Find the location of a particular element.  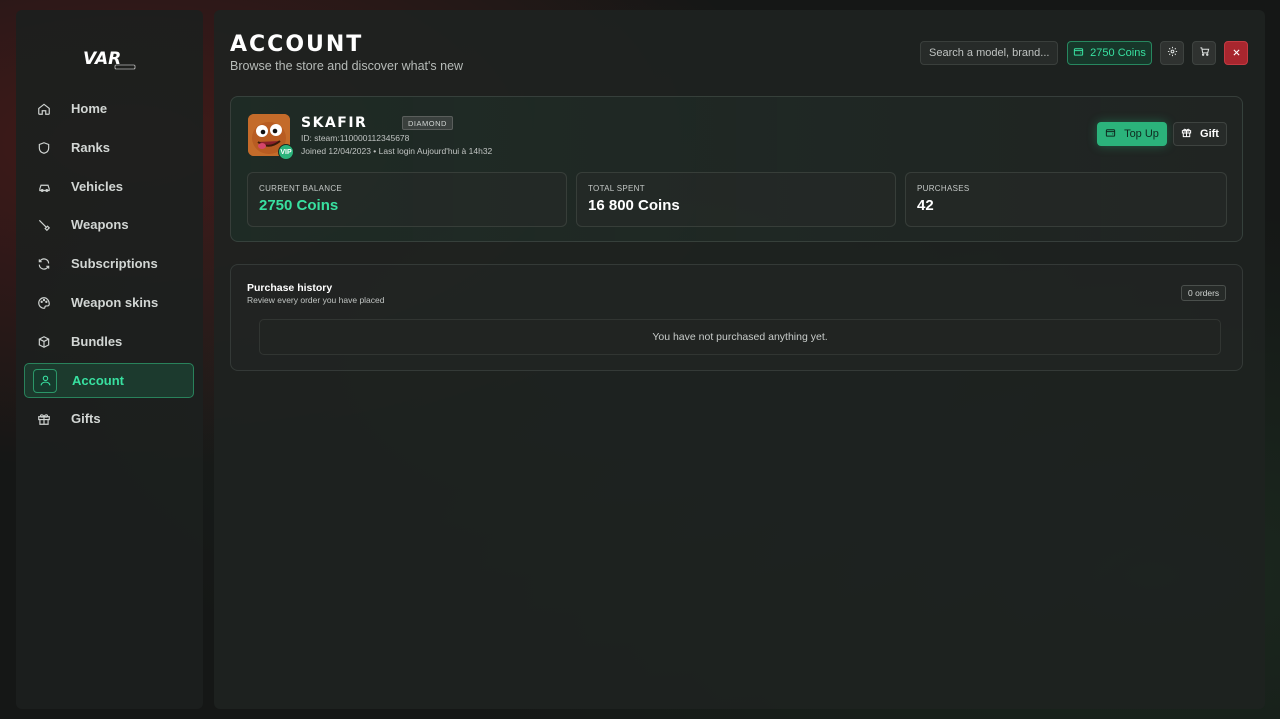

sidebar-item-gifts: Gifts is located at coordinates (109, 418).